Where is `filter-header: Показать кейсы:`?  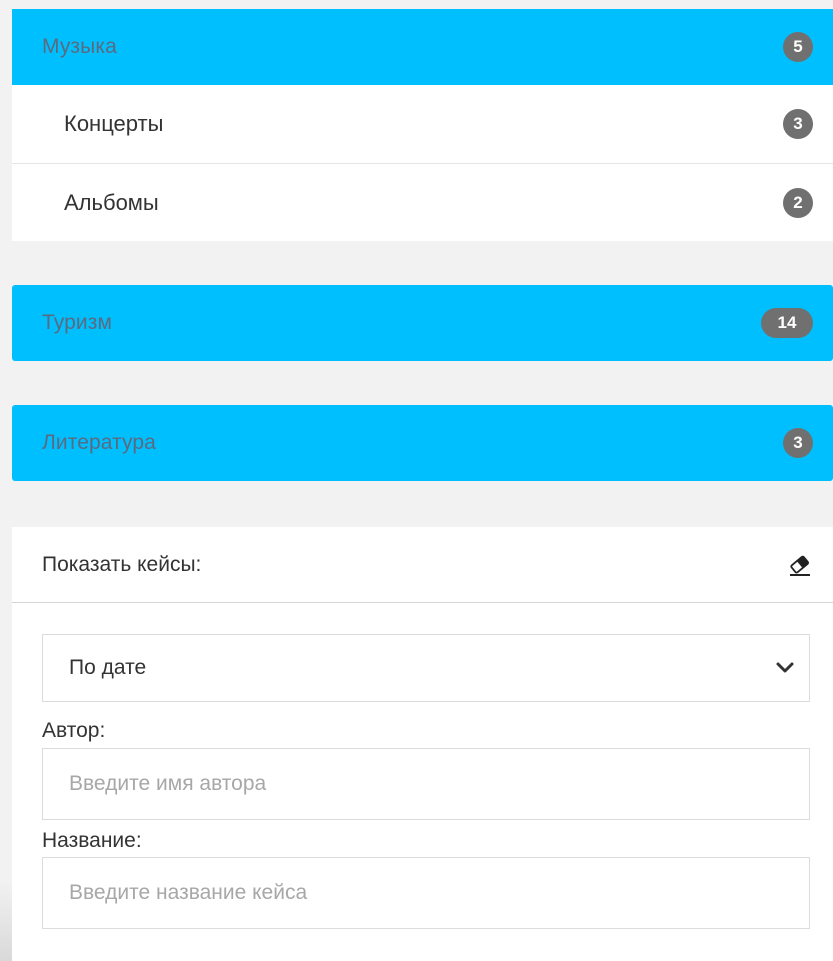 filter-header: Показать кейсы: is located at coordinates (422, 565).